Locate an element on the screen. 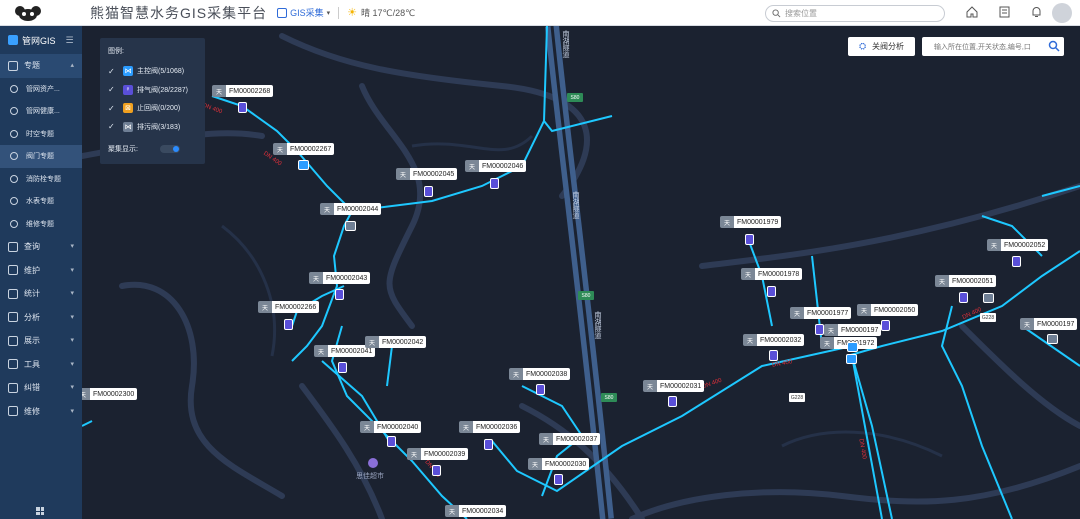 This screenshot has height=519, width=1080. sidebar-item-topics: 专题 ▴ is located at coordinates (41, 66).